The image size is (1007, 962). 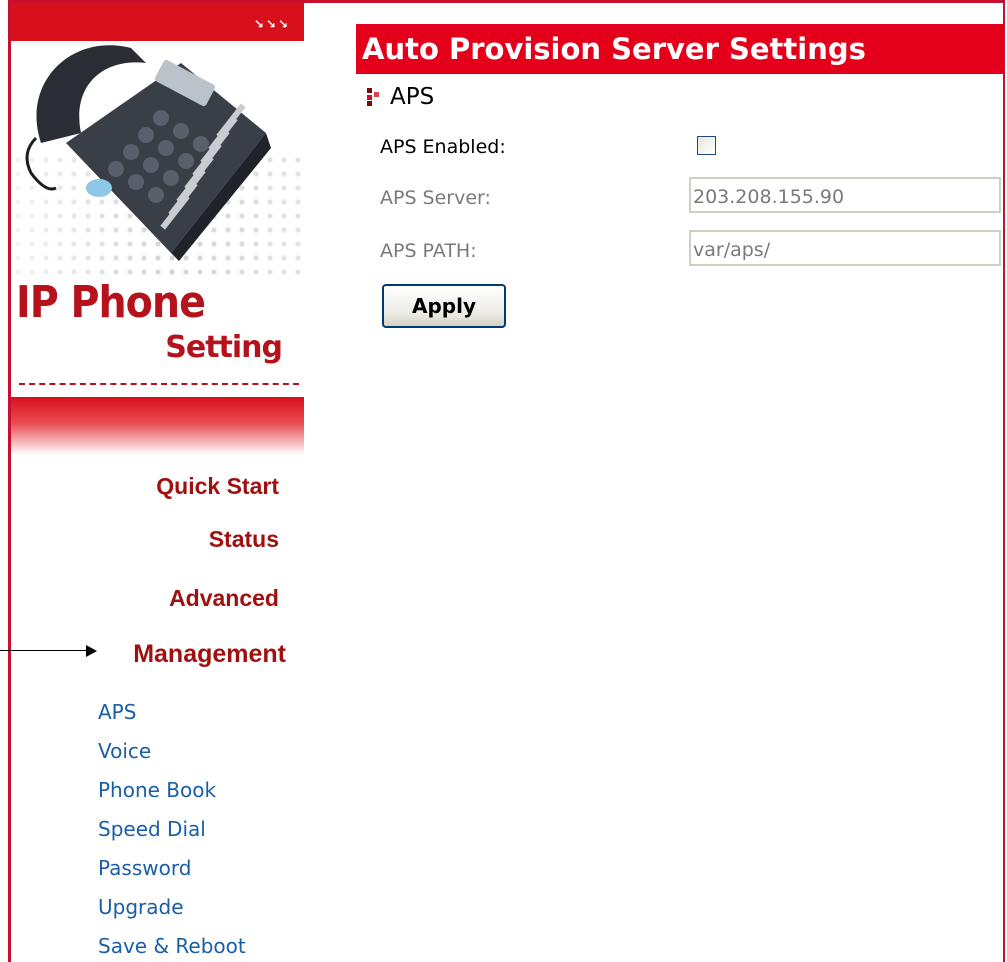 I want to click on pointer-arrow-line, so click(x=44, y=650).